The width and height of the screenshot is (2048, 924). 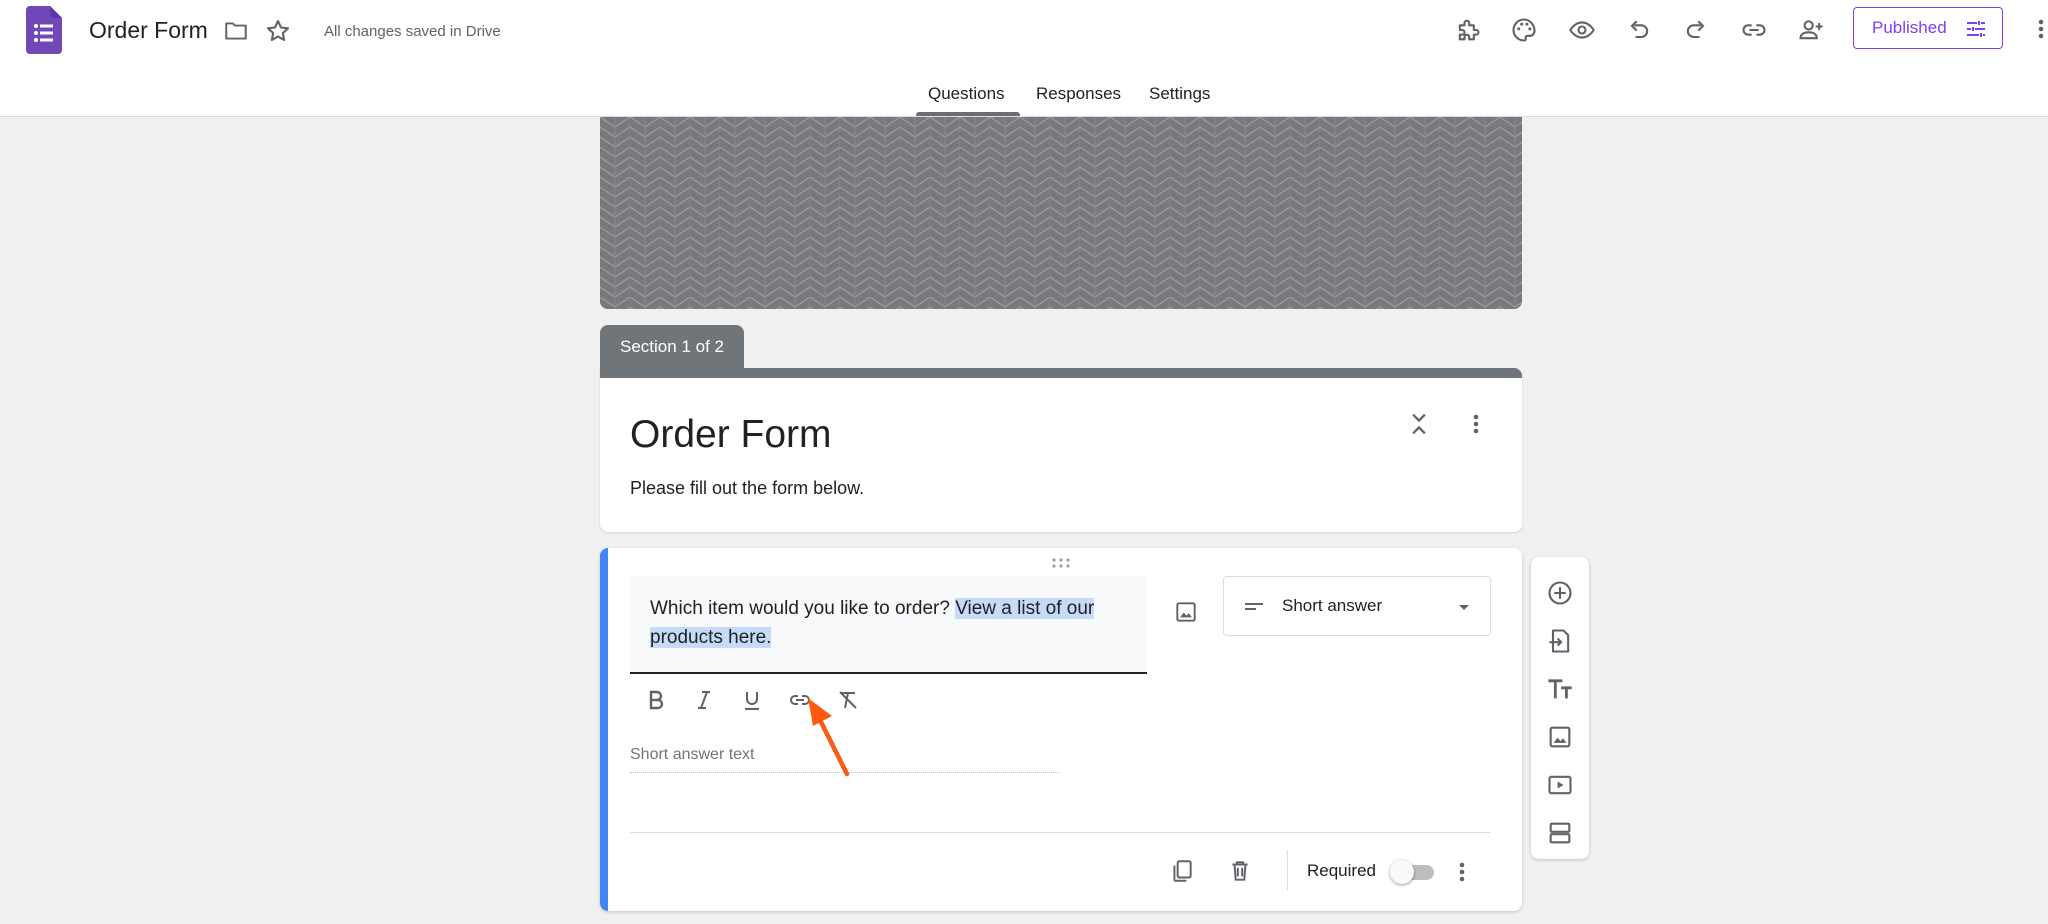 I want to click on short-answer-icon, so click(x=1254, y=606).